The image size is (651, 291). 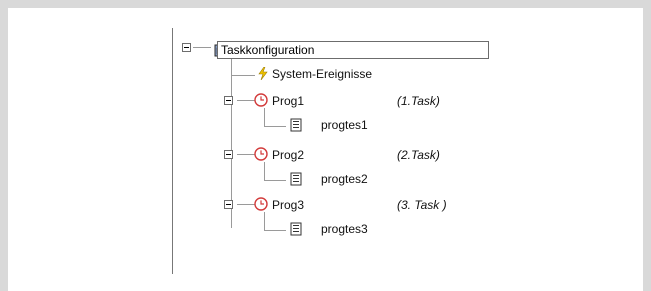 I want to click on program-name: progtes3, so click(x=344, y=229).